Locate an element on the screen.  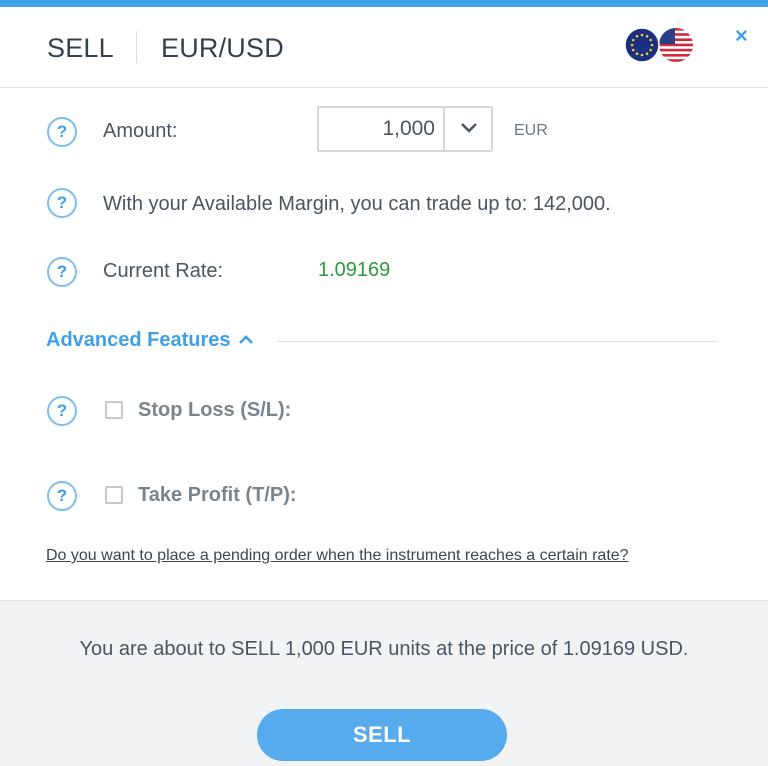
advanced-features-label: Advanced Features is located at coordinates (138, 340).